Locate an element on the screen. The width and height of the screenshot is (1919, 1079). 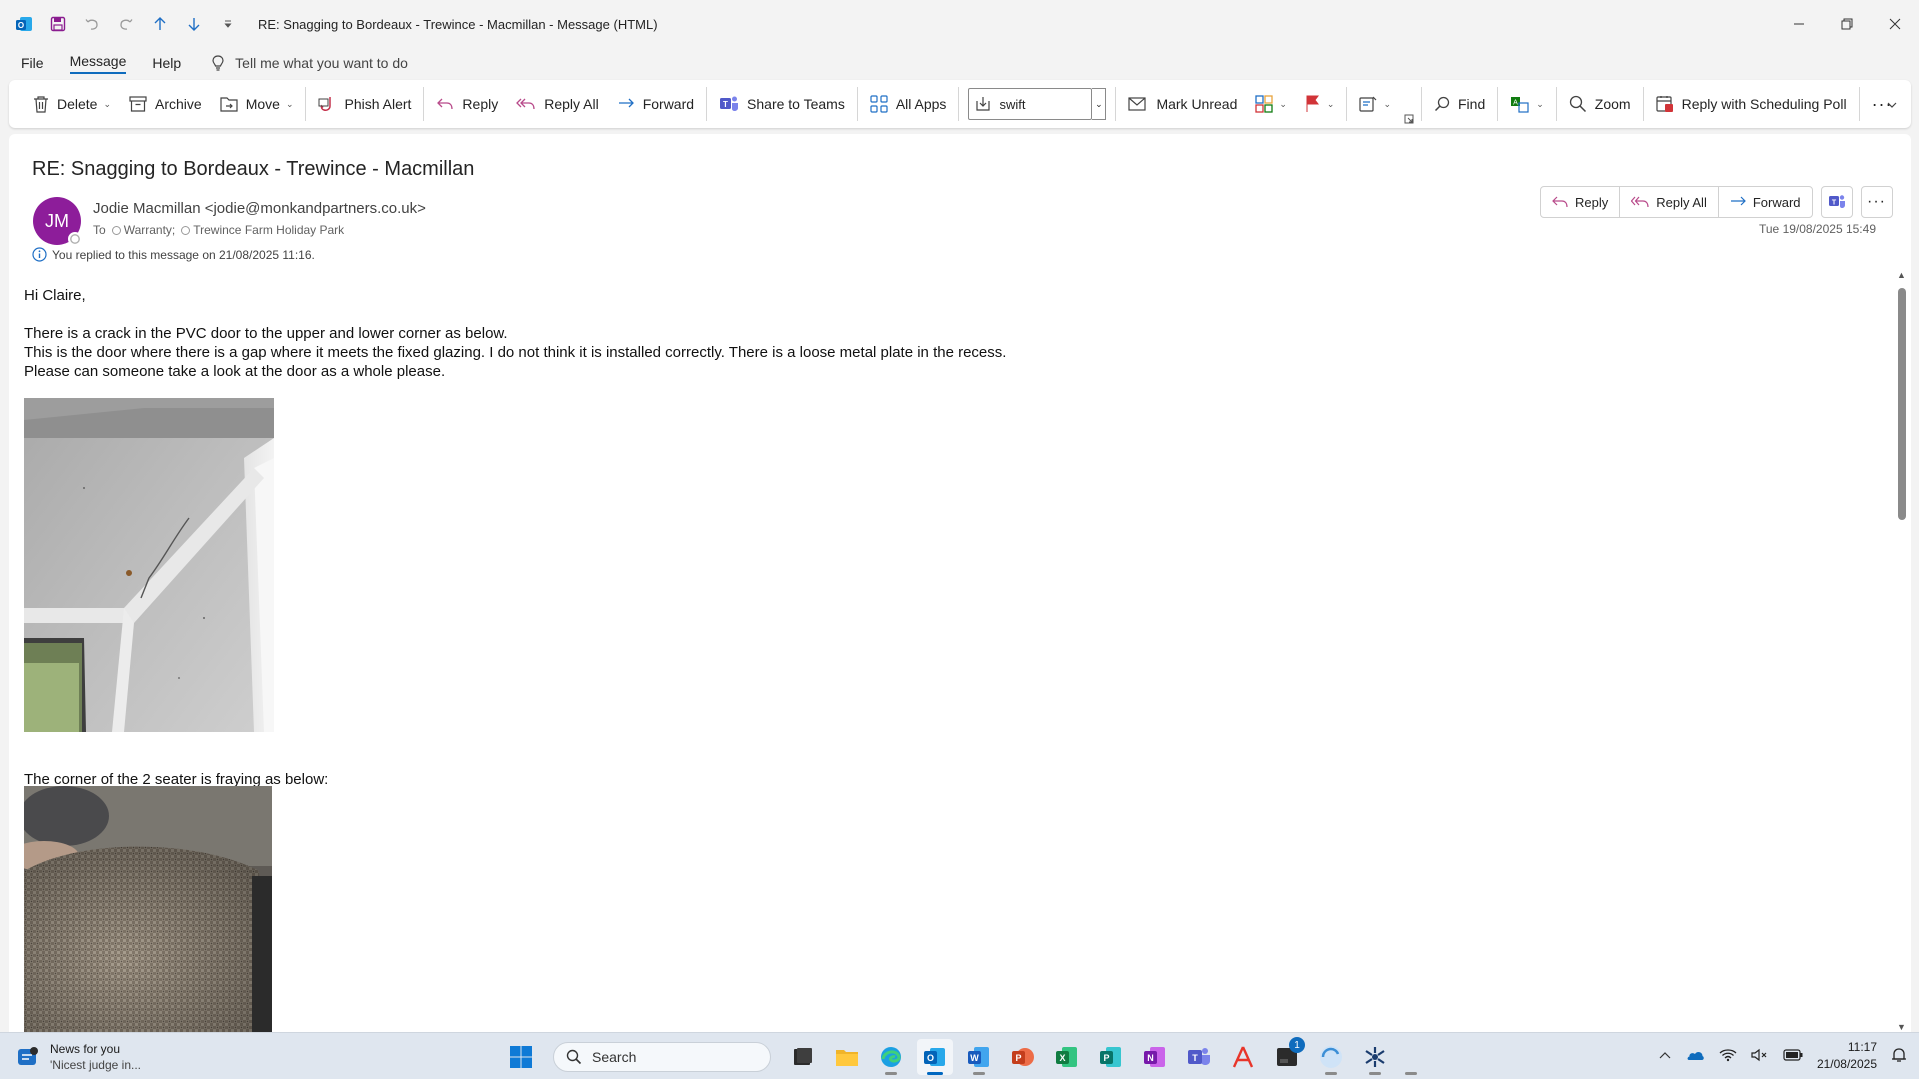
news-weather-icon is located at coordinates (28, 1056).